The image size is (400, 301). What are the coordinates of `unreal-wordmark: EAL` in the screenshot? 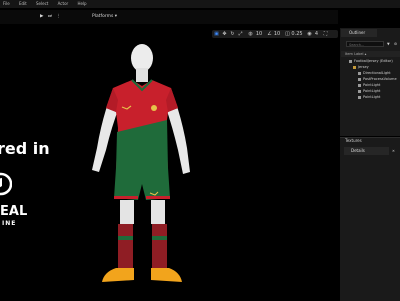 It's located at (14, 211).